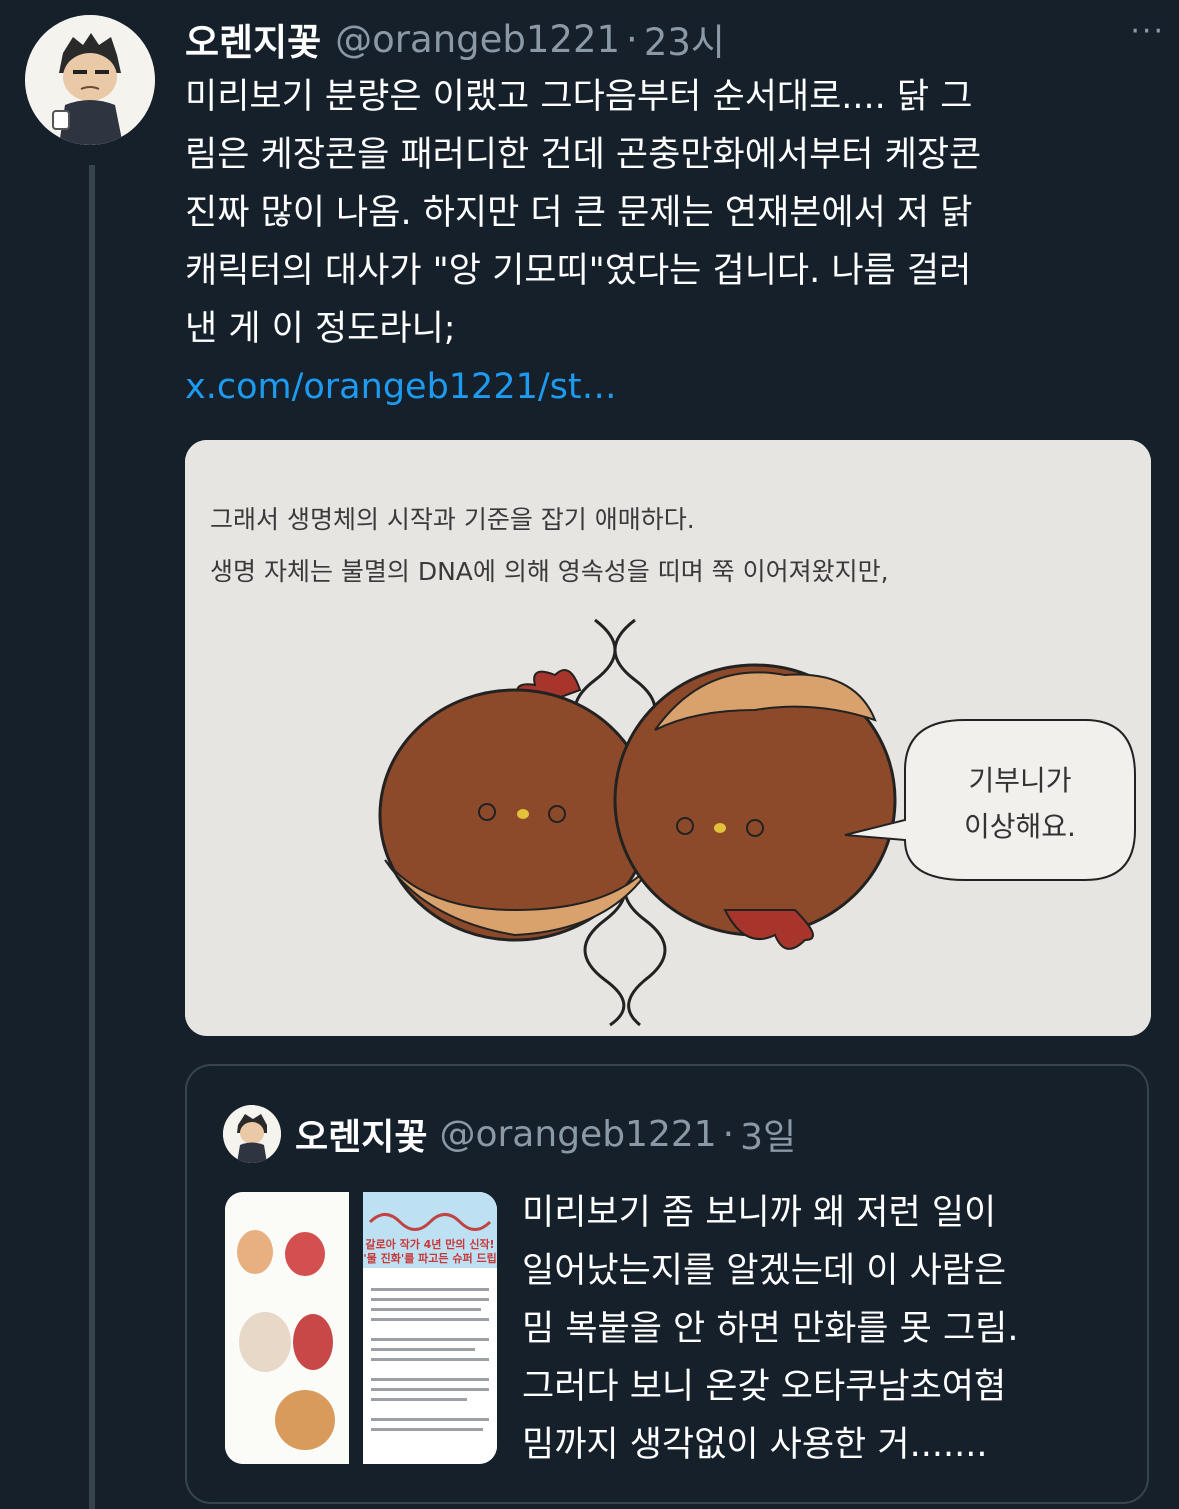 The height and width of the screenshot is (1509, 1179). I want to click on quoted-tweet-thumbnail: 갈로아 작가 4년 만의 신작! '물 진화'를 파고든 슈퍼 드립, so click(361, 1328).